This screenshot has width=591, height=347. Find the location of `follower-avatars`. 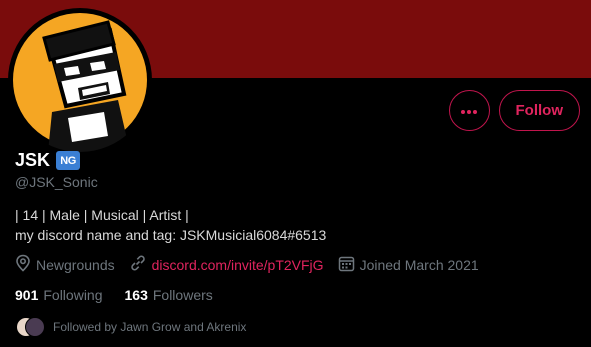

follower-avatars is located at coordinates (30, 327).